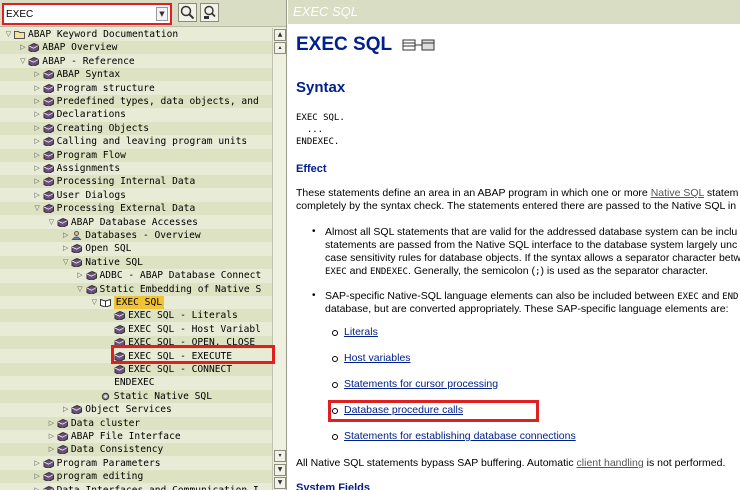  Describe the element at coordinates (136, 48) in the screenshot. I see `tree-item: ▷ ABAP Overview` at that location.